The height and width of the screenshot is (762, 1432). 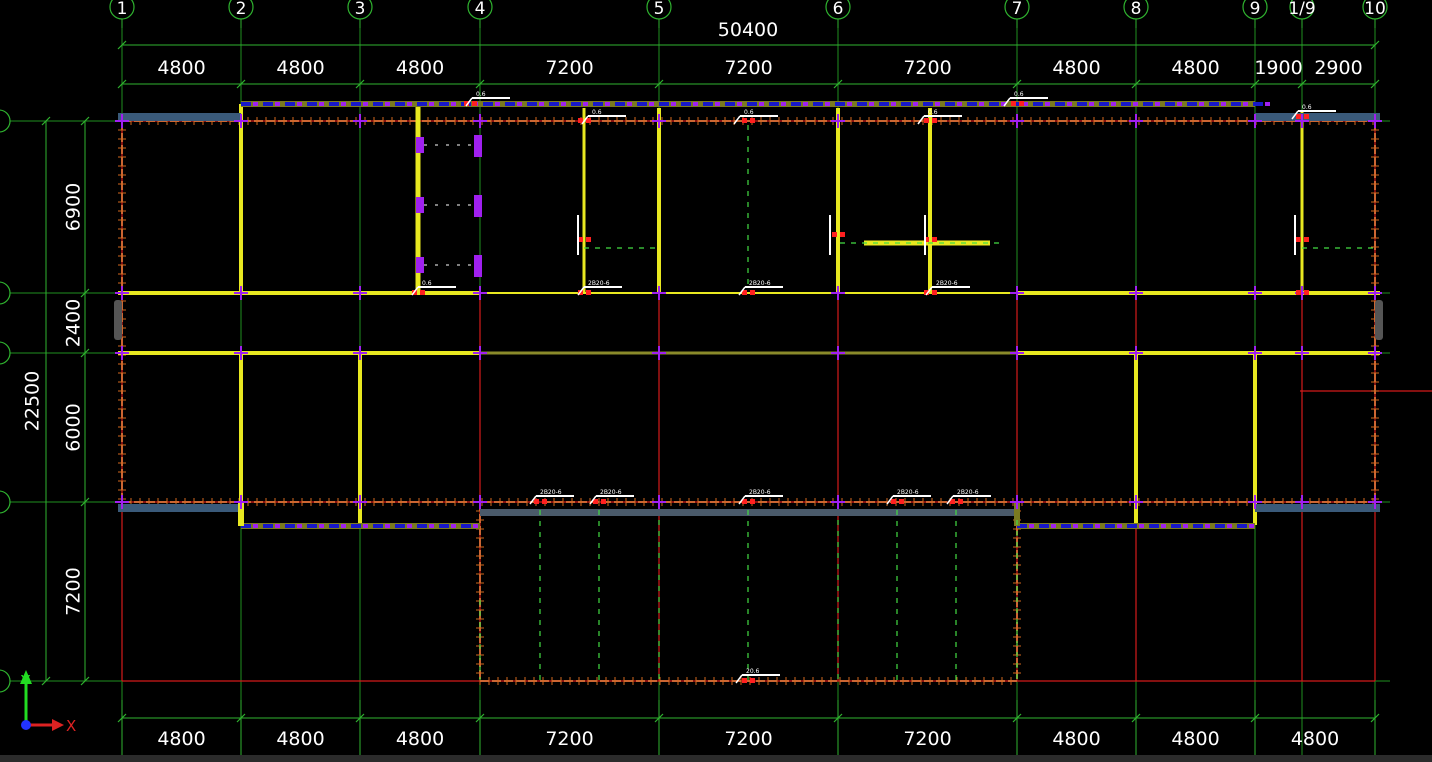 I want to click on axis-bubble-icon: 7, so click(x=1017, y=14).